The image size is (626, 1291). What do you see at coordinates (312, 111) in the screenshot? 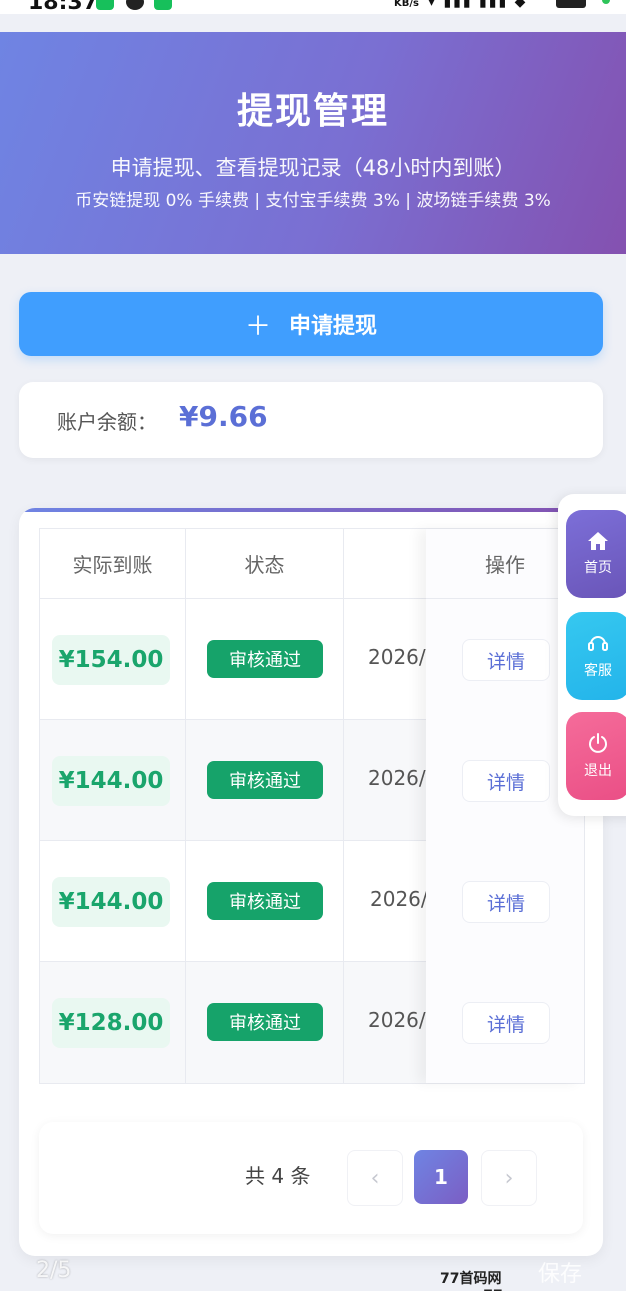
I see `page-title: 提现管理` at bounding box center [312, 111].